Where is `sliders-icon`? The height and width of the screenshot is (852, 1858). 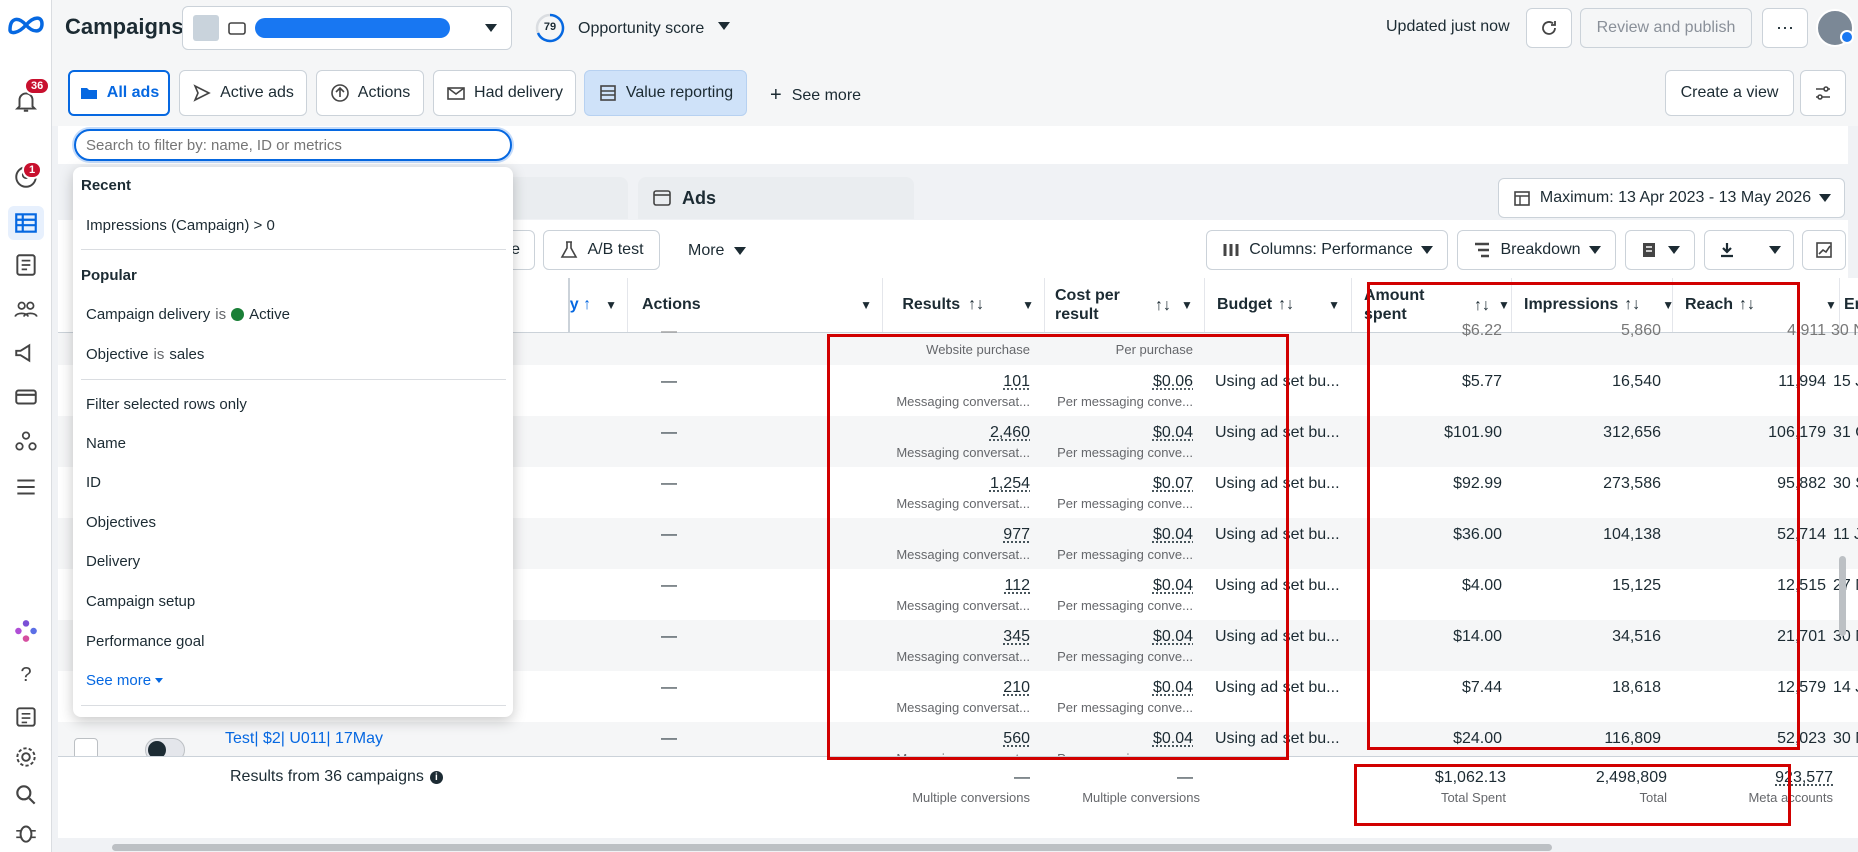 sliders-icon is located at coordinates (1823, 93).